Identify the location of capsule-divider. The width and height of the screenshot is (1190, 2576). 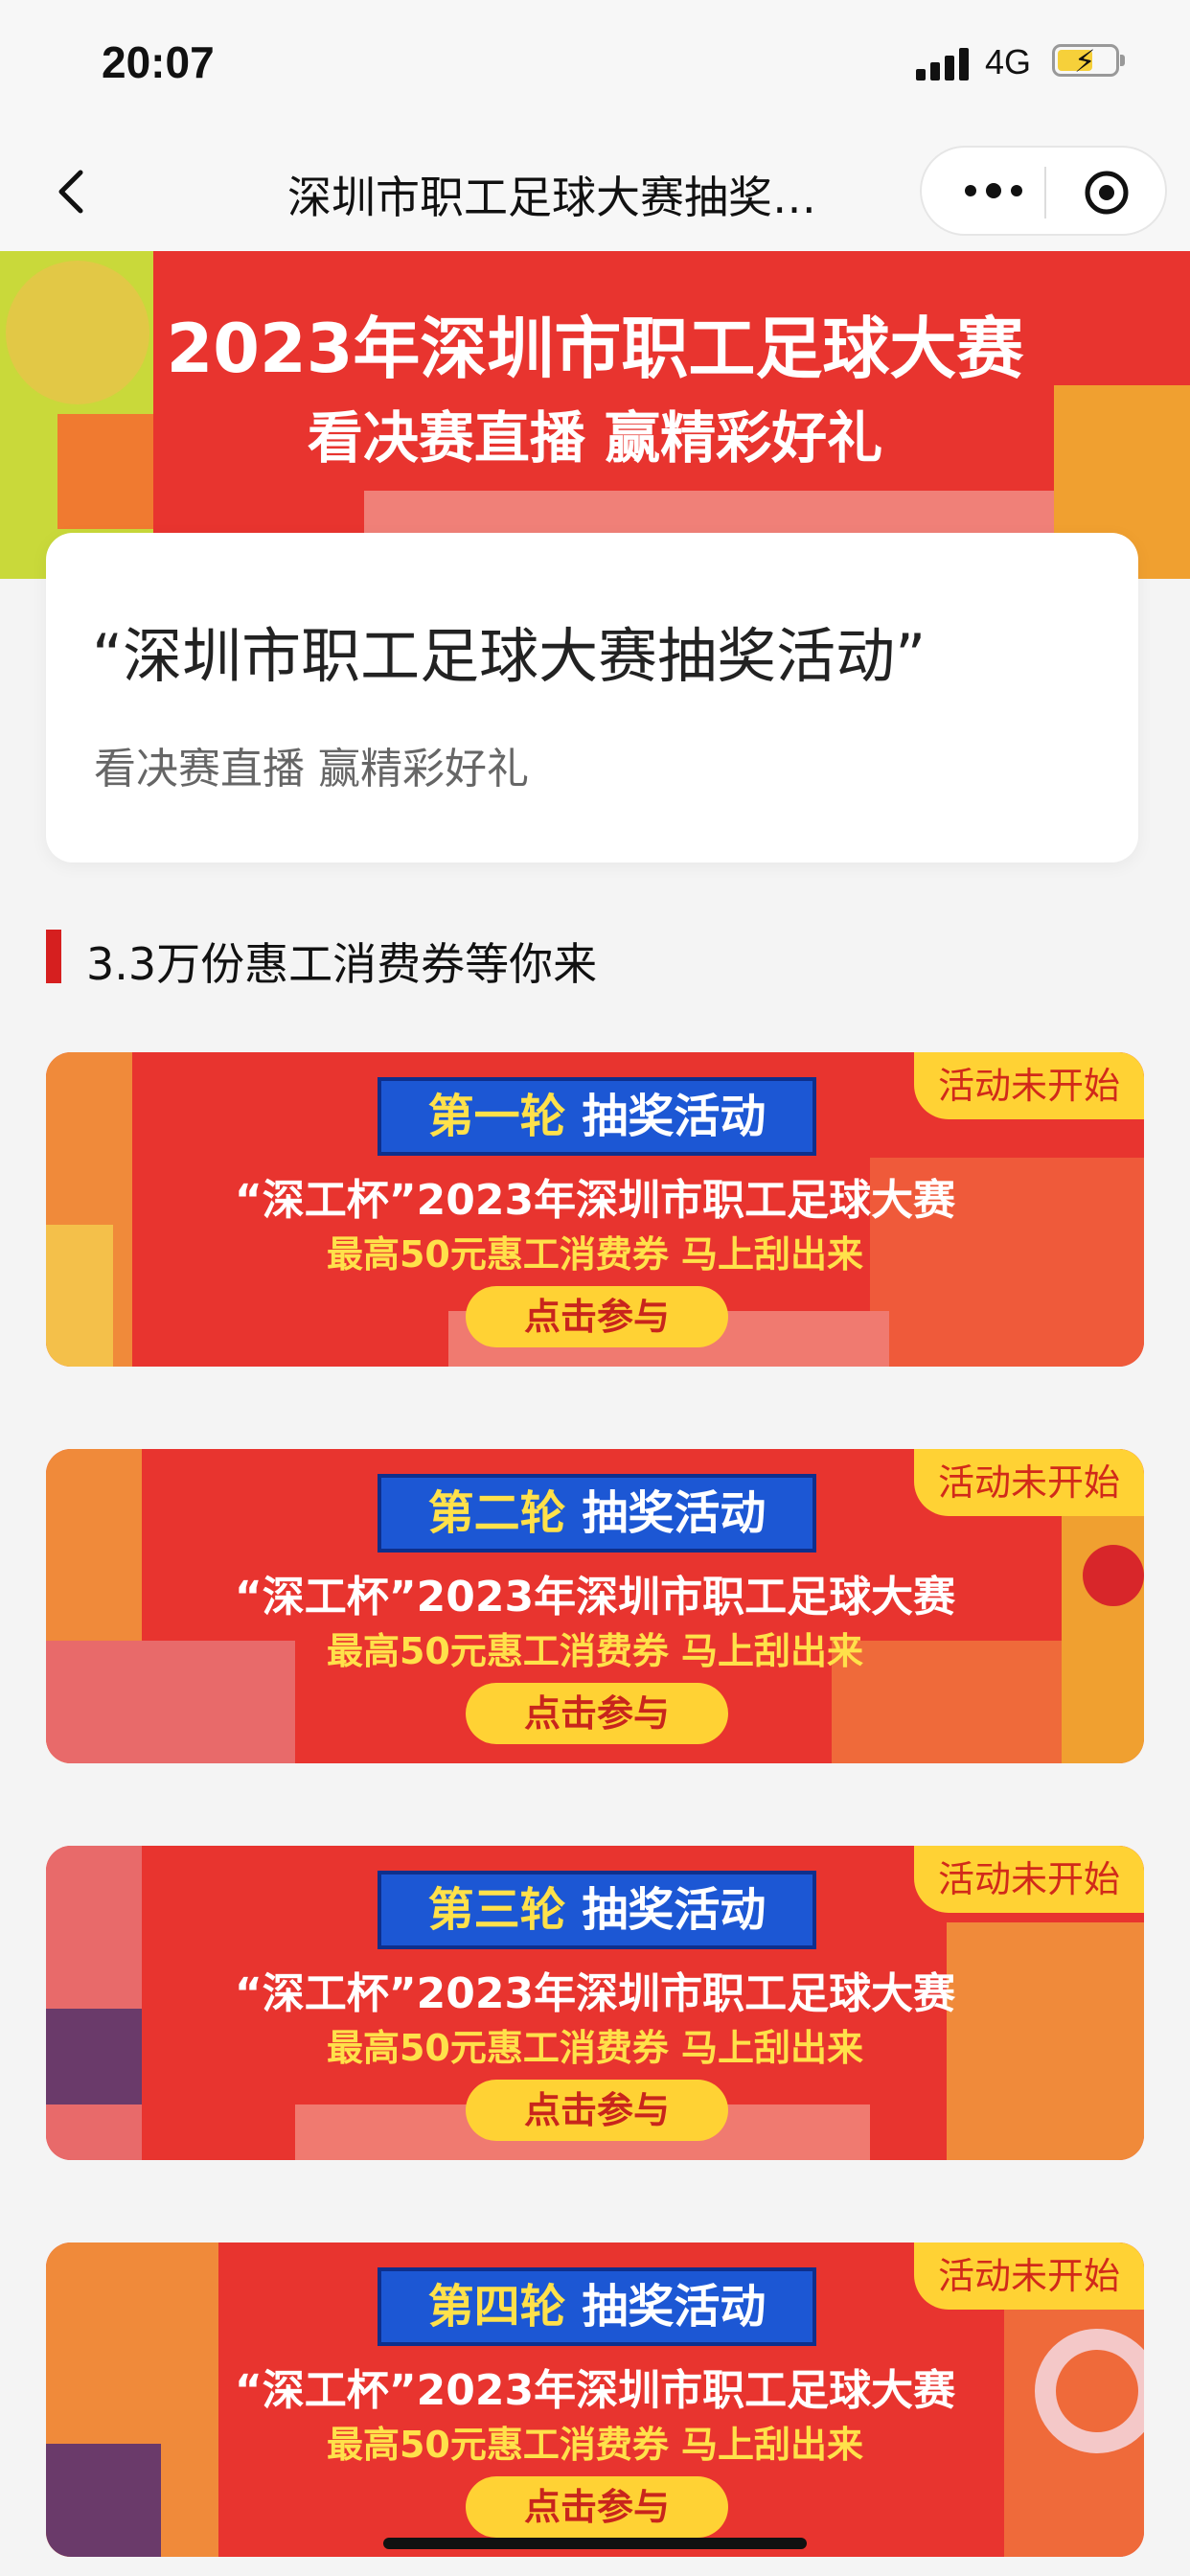
(1045, 193).